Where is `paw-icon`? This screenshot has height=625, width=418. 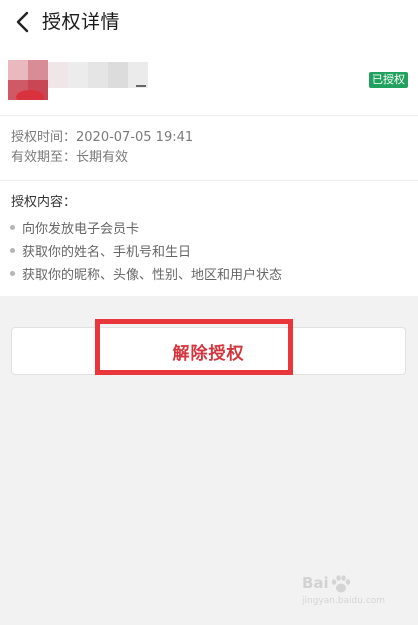 paw-icon is located at coordinates (341, 584).